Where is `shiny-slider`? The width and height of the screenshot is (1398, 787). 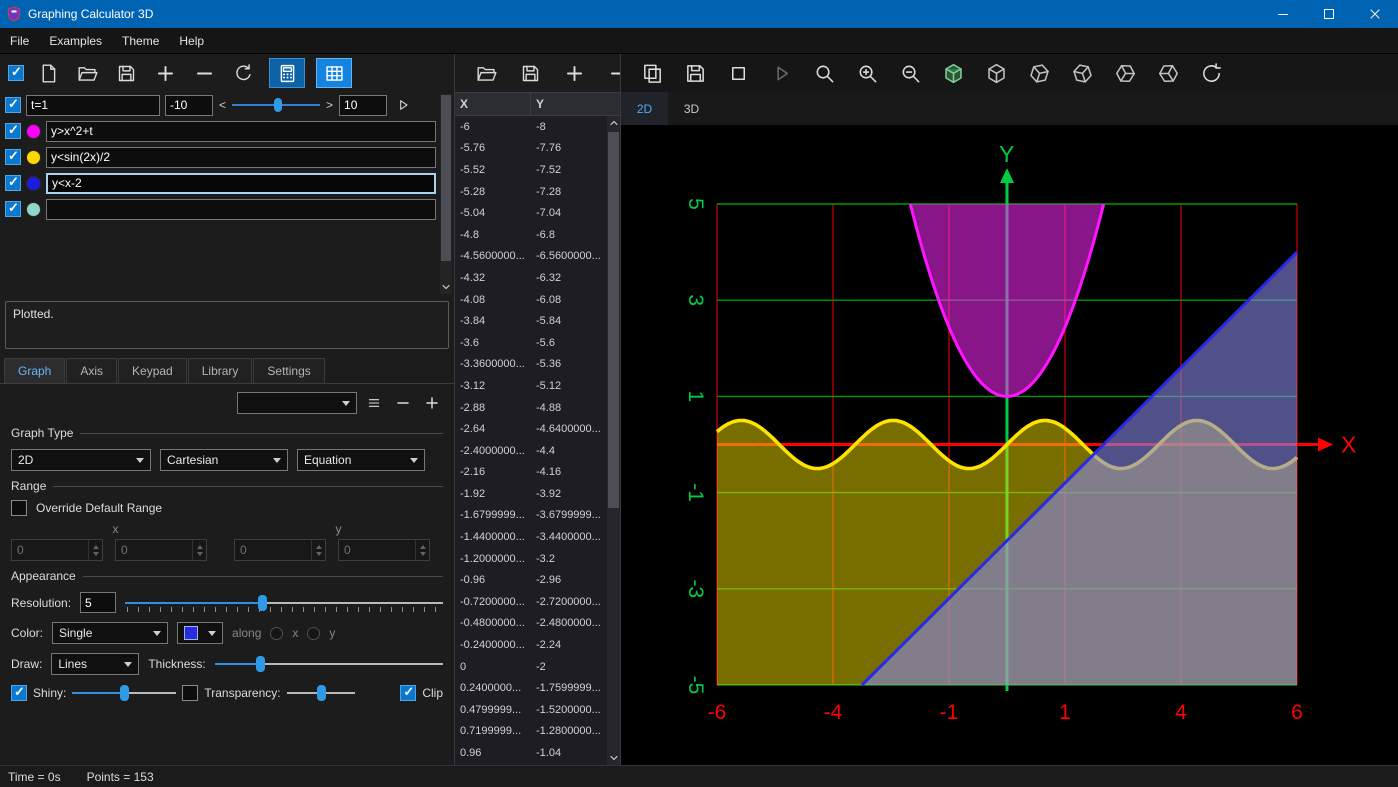
shiny-slider is located at coordinates (124, 693).